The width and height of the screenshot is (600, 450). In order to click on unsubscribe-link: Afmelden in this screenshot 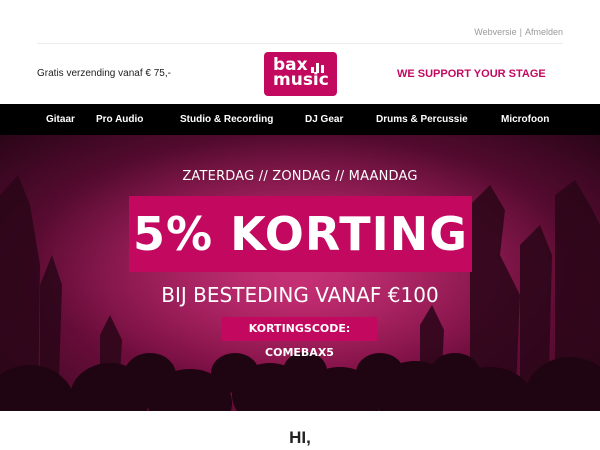, I will do `click(544, 32)`.